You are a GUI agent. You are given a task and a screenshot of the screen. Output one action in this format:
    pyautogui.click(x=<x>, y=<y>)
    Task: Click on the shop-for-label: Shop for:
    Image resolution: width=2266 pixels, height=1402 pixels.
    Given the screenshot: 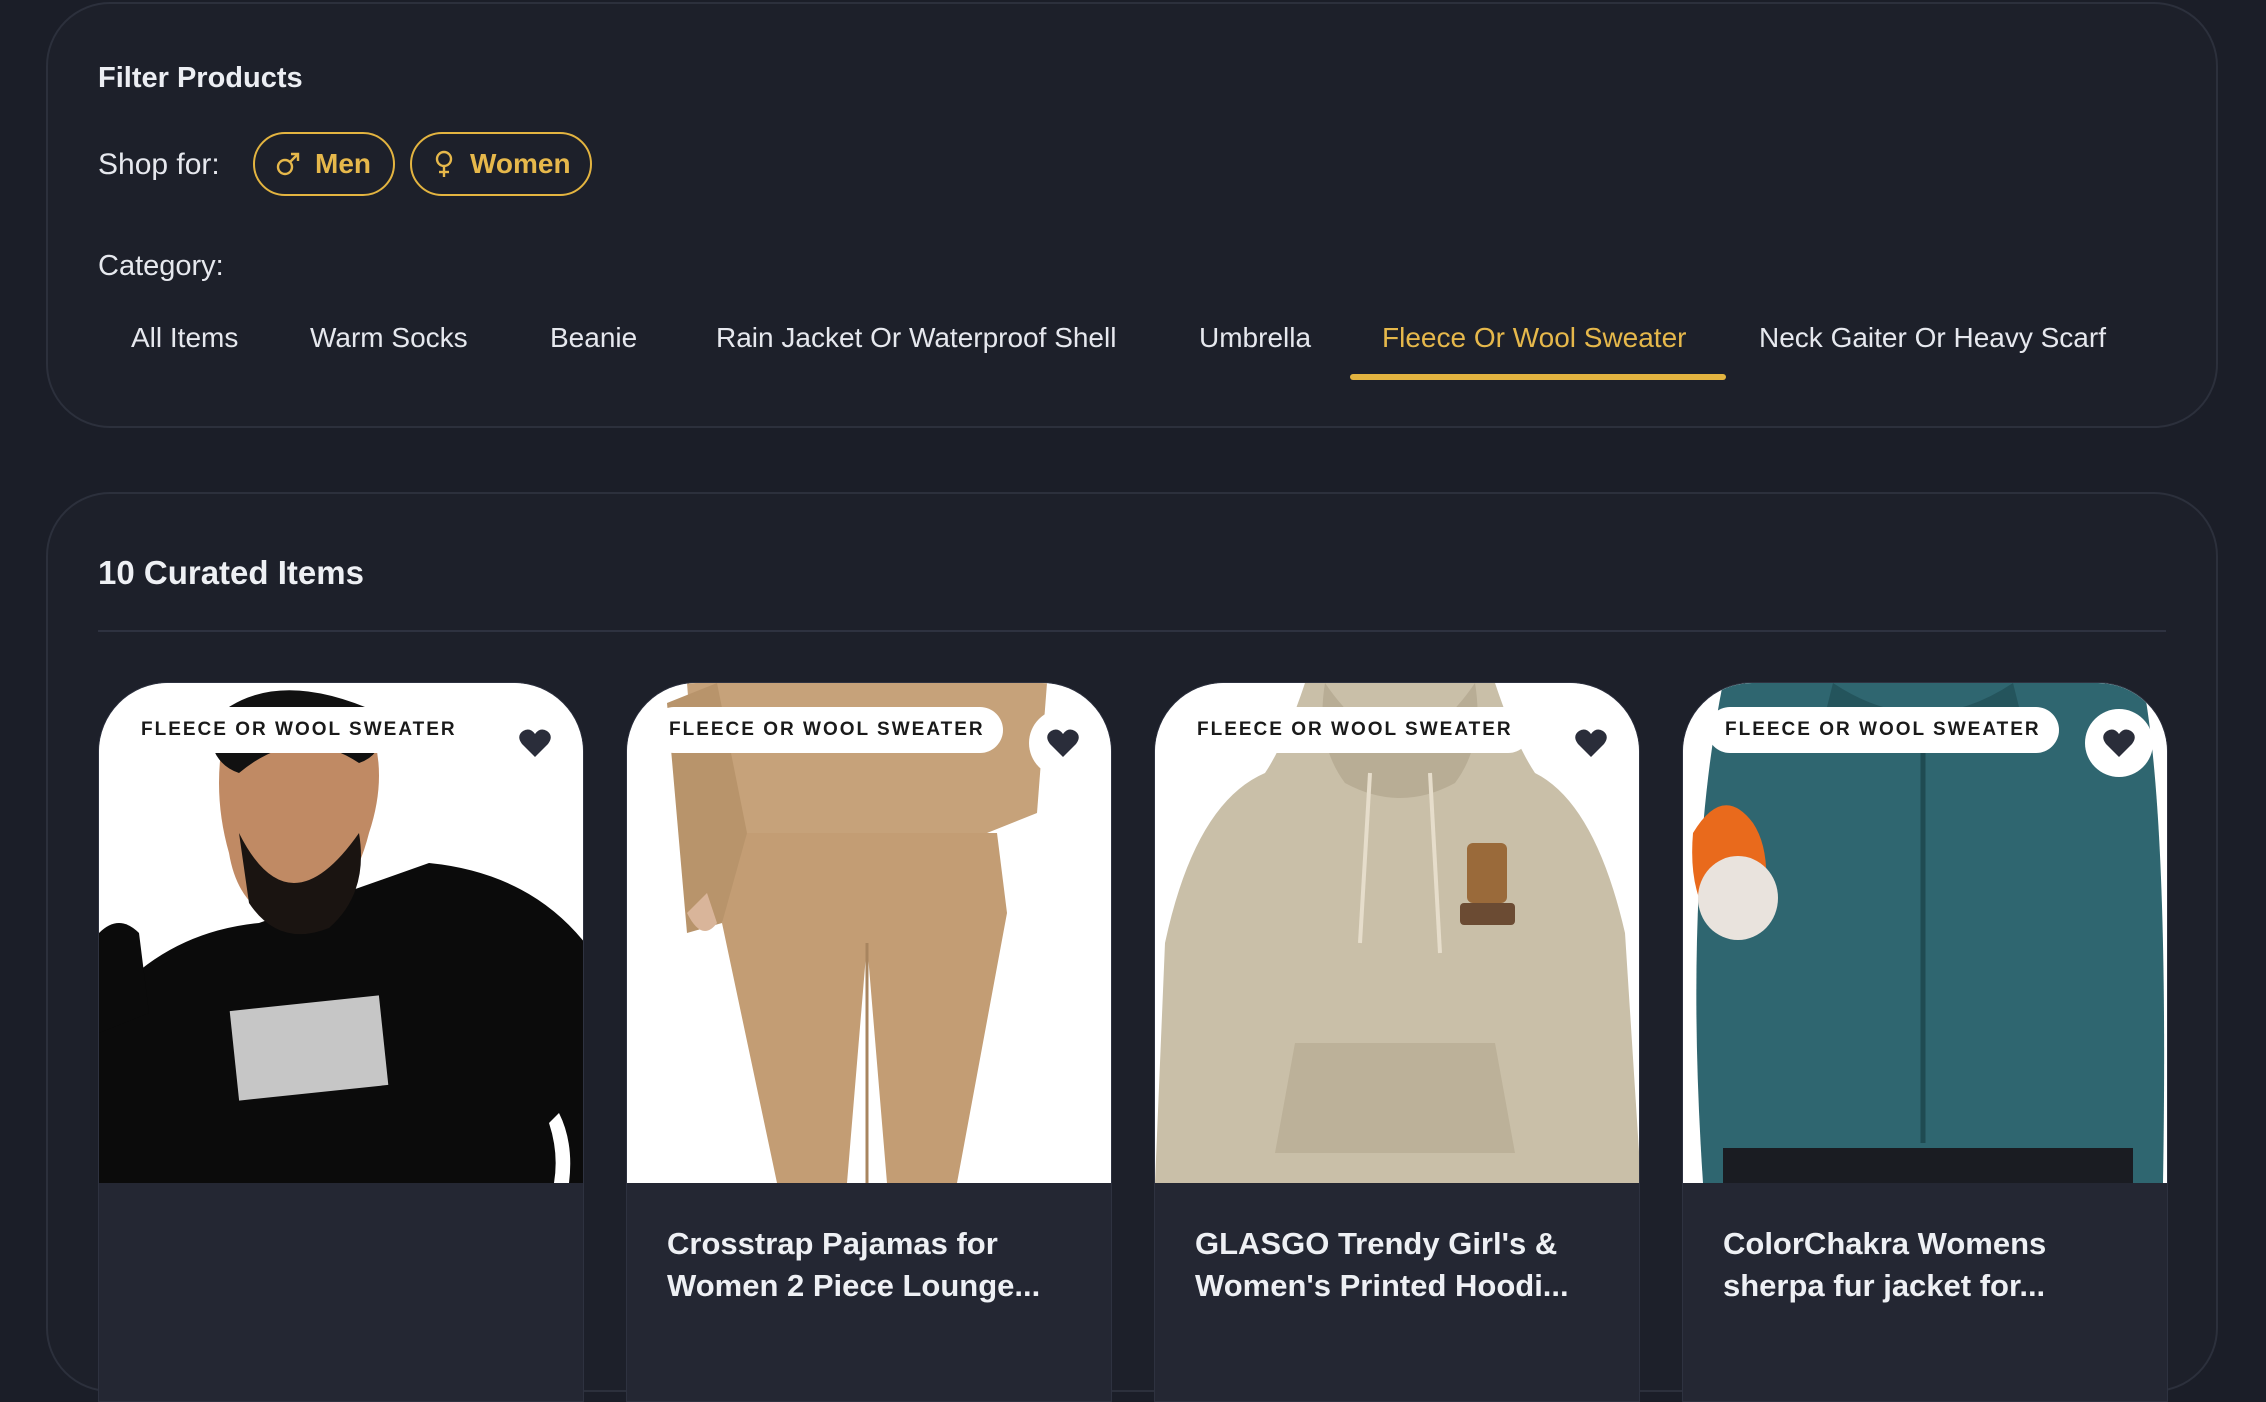 What is the action you would take?
    pyautogui.click(x=159, y=164)
    